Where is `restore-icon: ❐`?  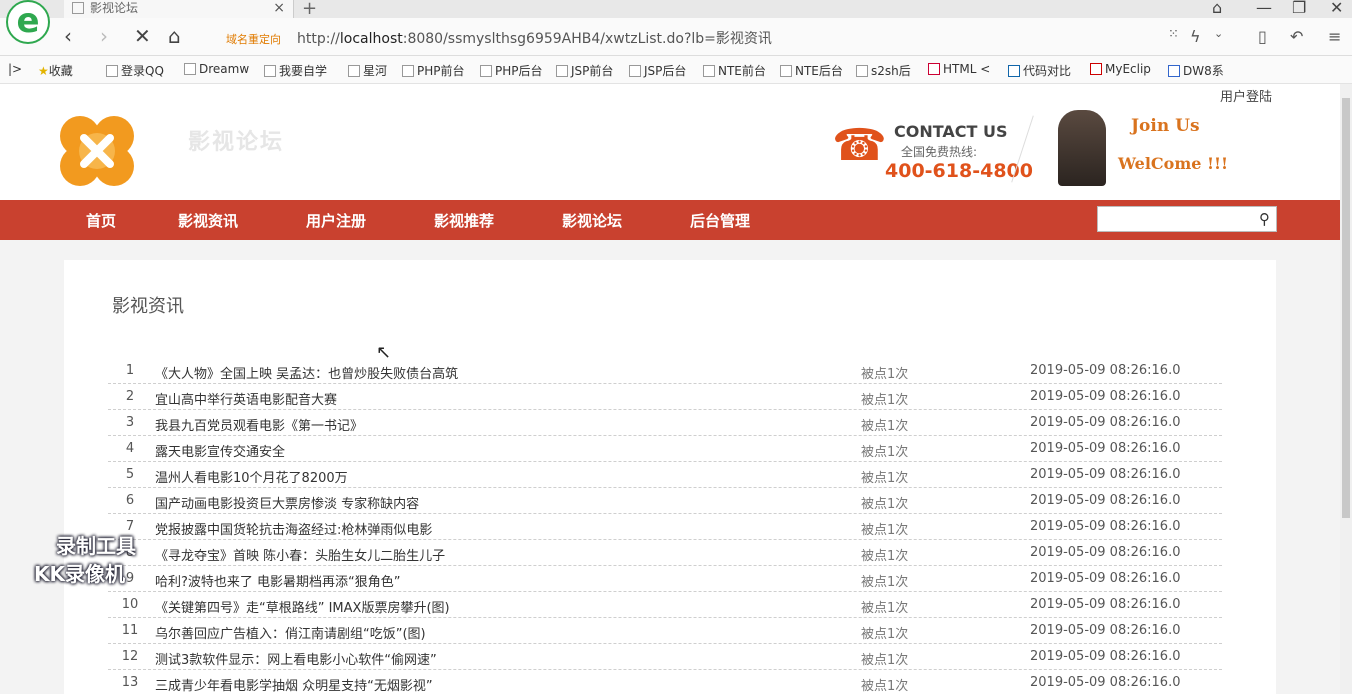 restore-icon: ❐ is located at coordinates (1299, 8).